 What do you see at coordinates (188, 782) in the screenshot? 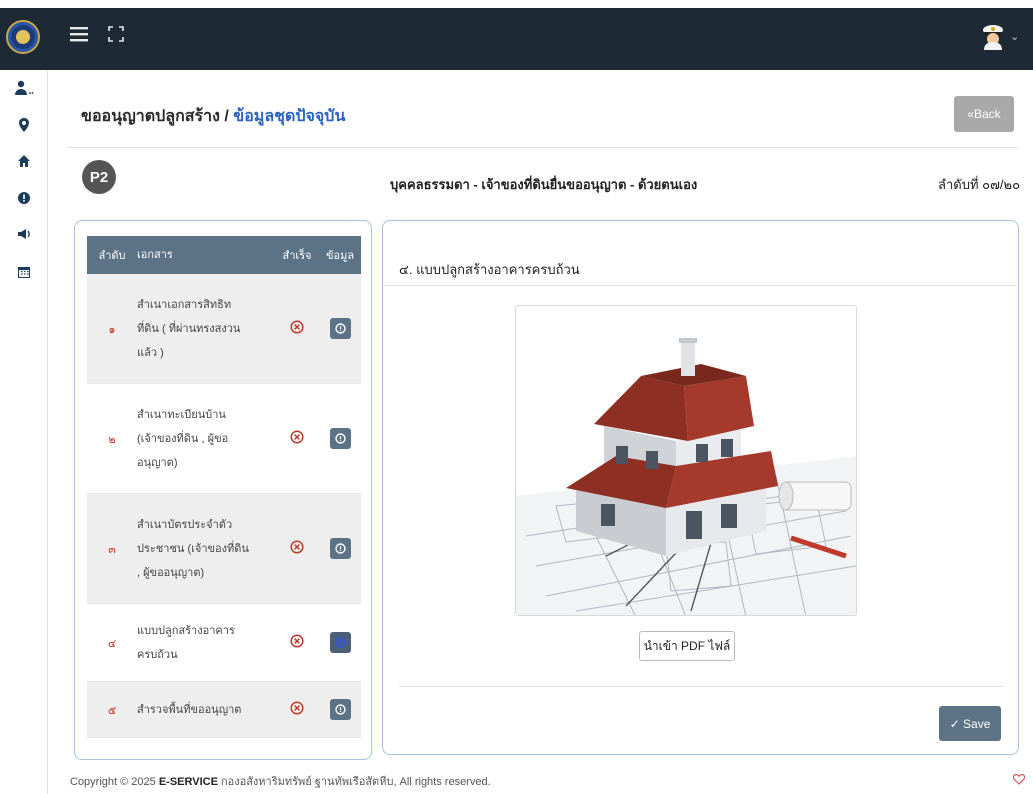
I see `footer-brand: E-SERVICE` at bounding box center [188, 782].